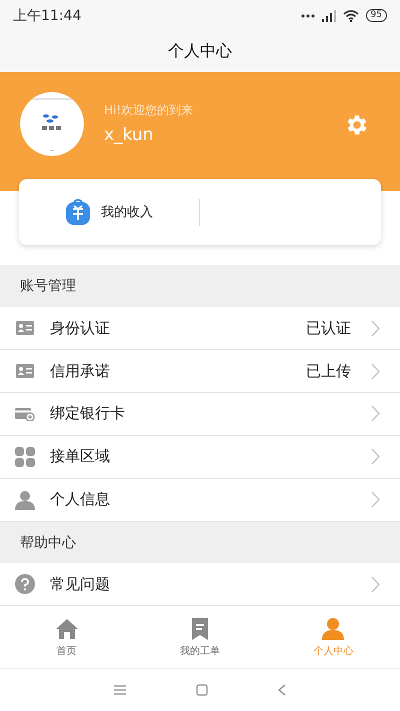 This screenshot has height=711, width=400. Describe the element at coordinates (376, 15) in the screenshot. I see `battery-level: 95` at that location.